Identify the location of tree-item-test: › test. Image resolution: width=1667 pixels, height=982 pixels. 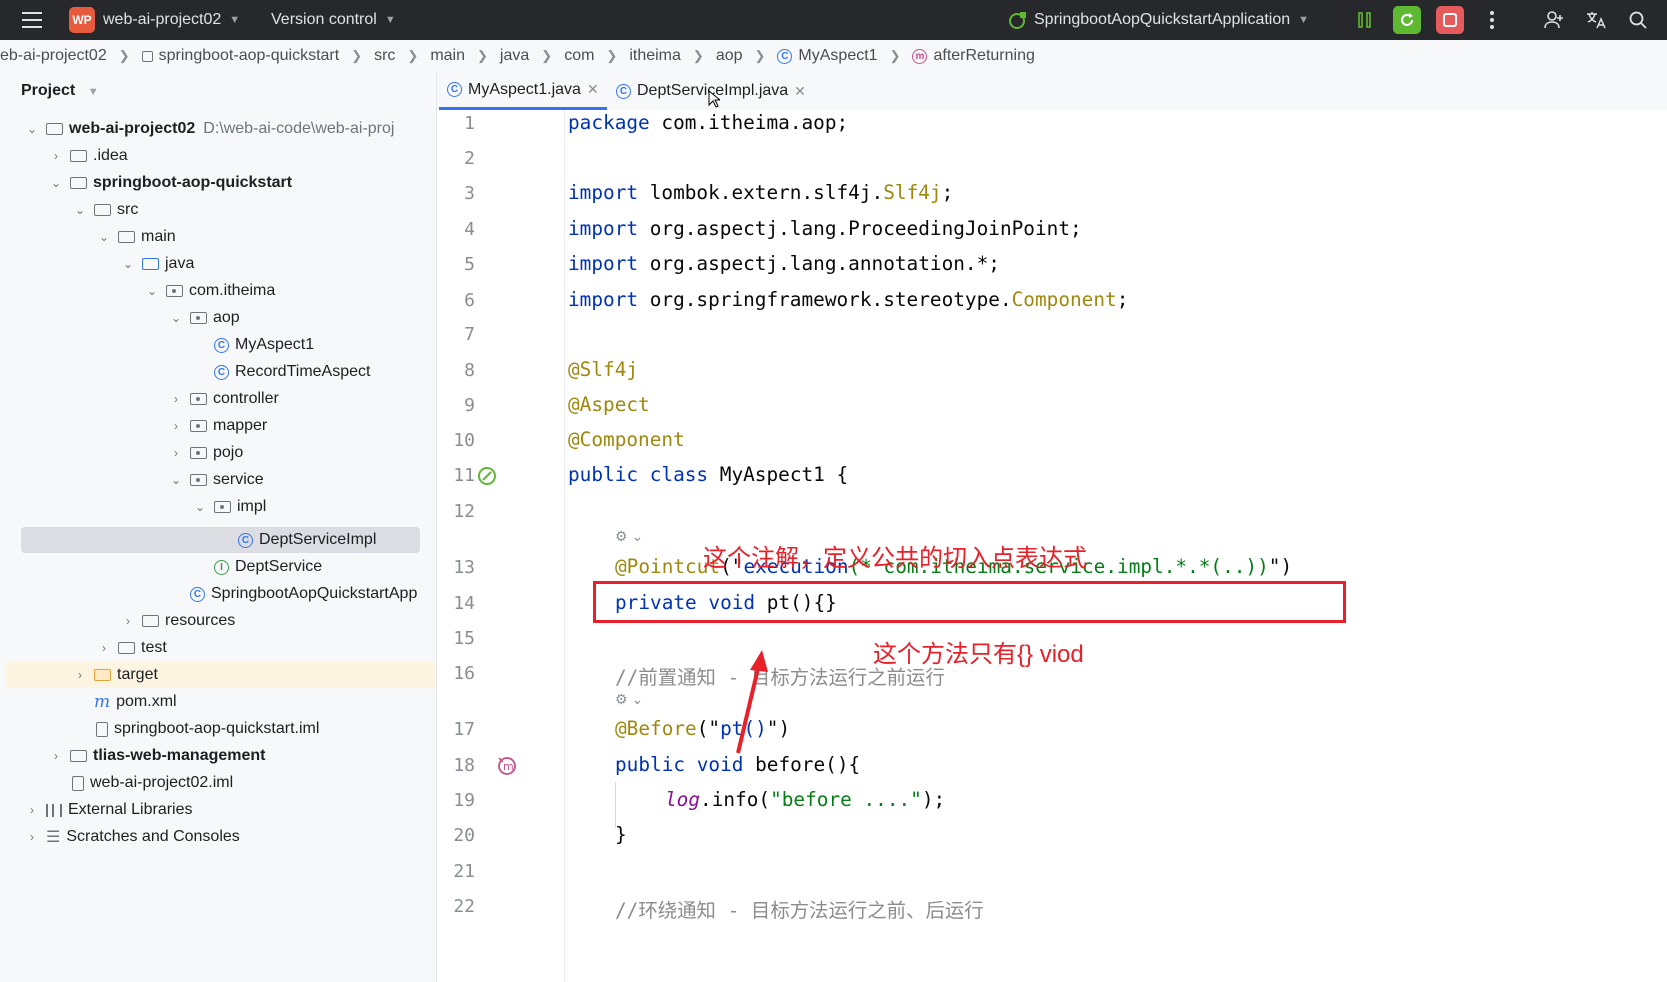
(131, 648).